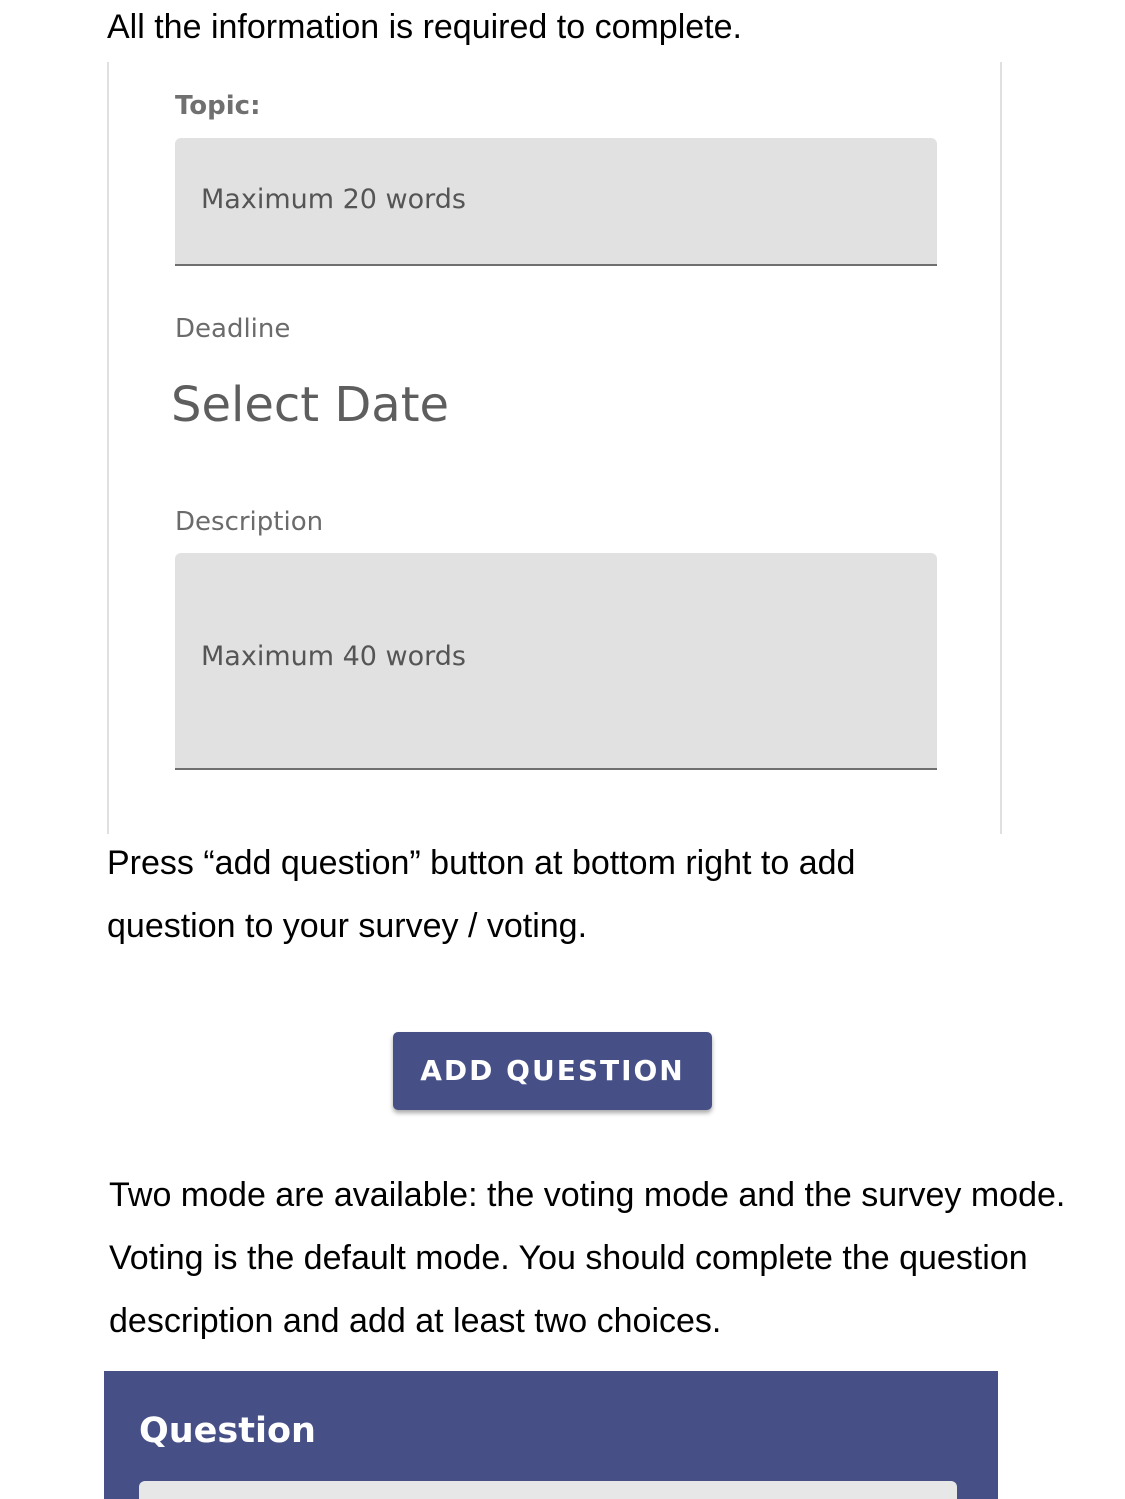 The width and height of the screenshot is (1125, 1499). I want to click on add-question-button: ADD QUESTION, so click(552, 1071).